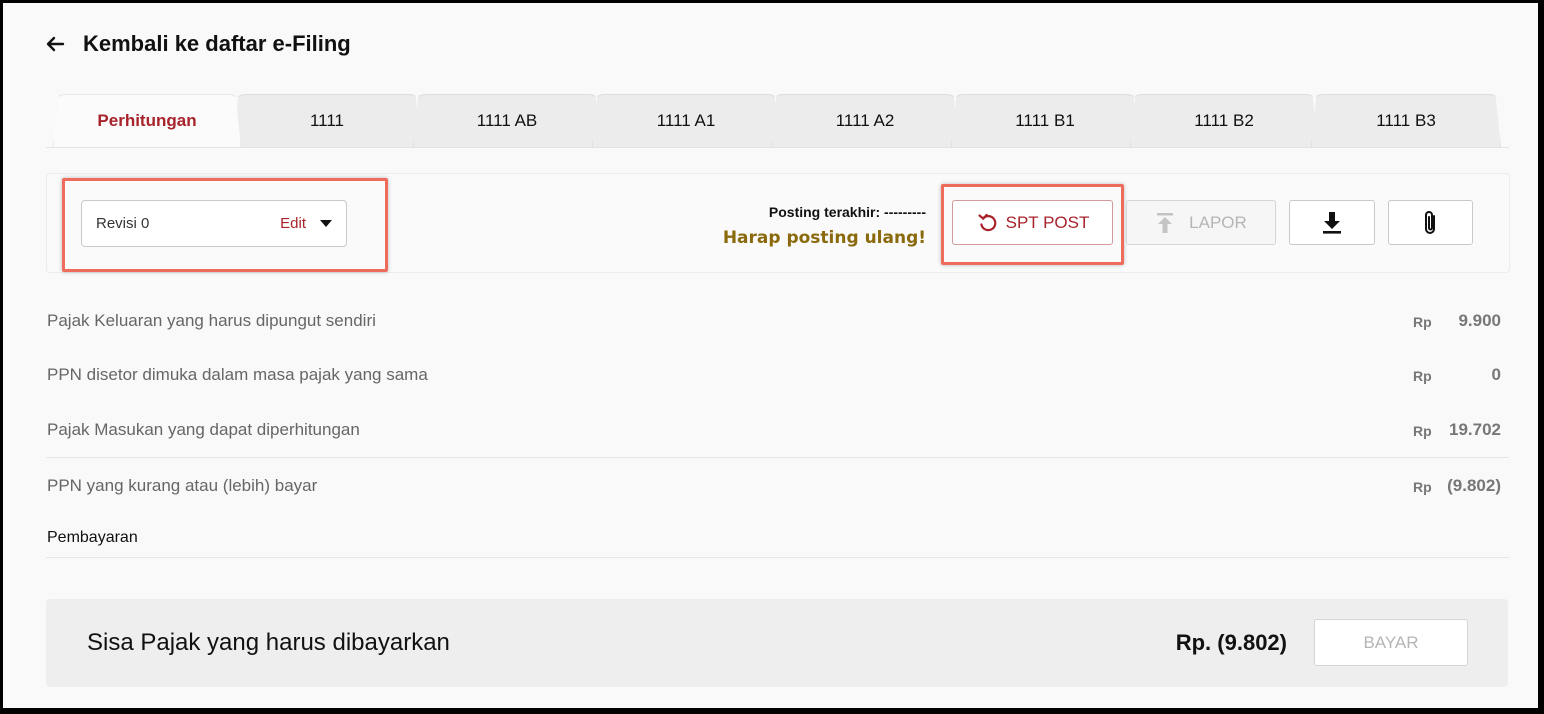  Describe the element at coordinates (1475, 429) in the screenshot. I see `row-value: 19.702` at that location.